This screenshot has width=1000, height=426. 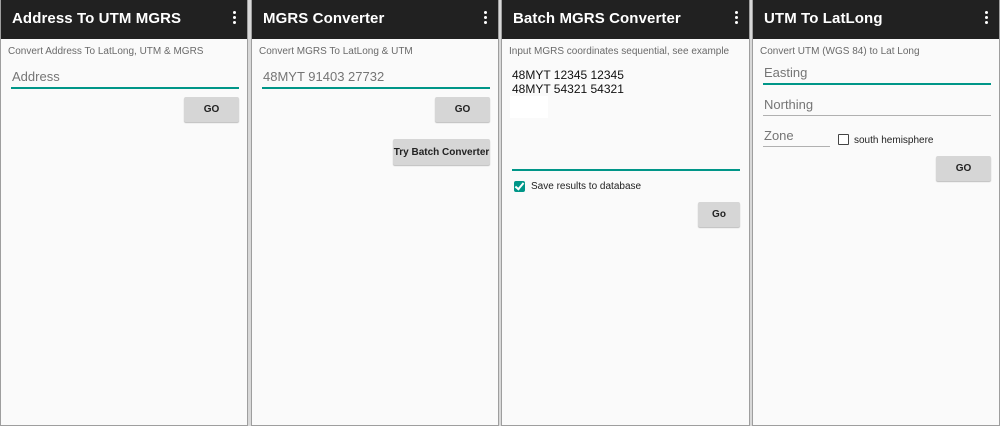 What do you see at coordinates (519, 186) in the screenshot?
I see `save-results-checkbox` at bounding box center [519, 186].